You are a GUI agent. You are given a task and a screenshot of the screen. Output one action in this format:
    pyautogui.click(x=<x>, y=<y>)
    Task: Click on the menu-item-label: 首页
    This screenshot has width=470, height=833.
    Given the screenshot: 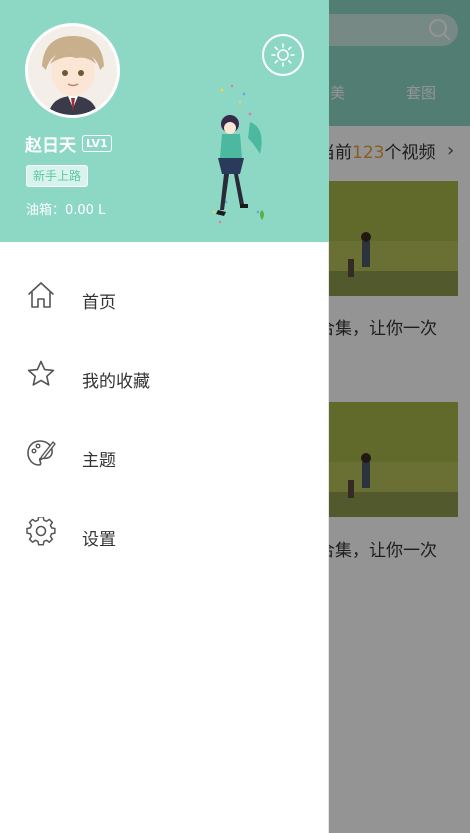 What is the action you would take?
    pyautogui.click(x=99, y=303)
    